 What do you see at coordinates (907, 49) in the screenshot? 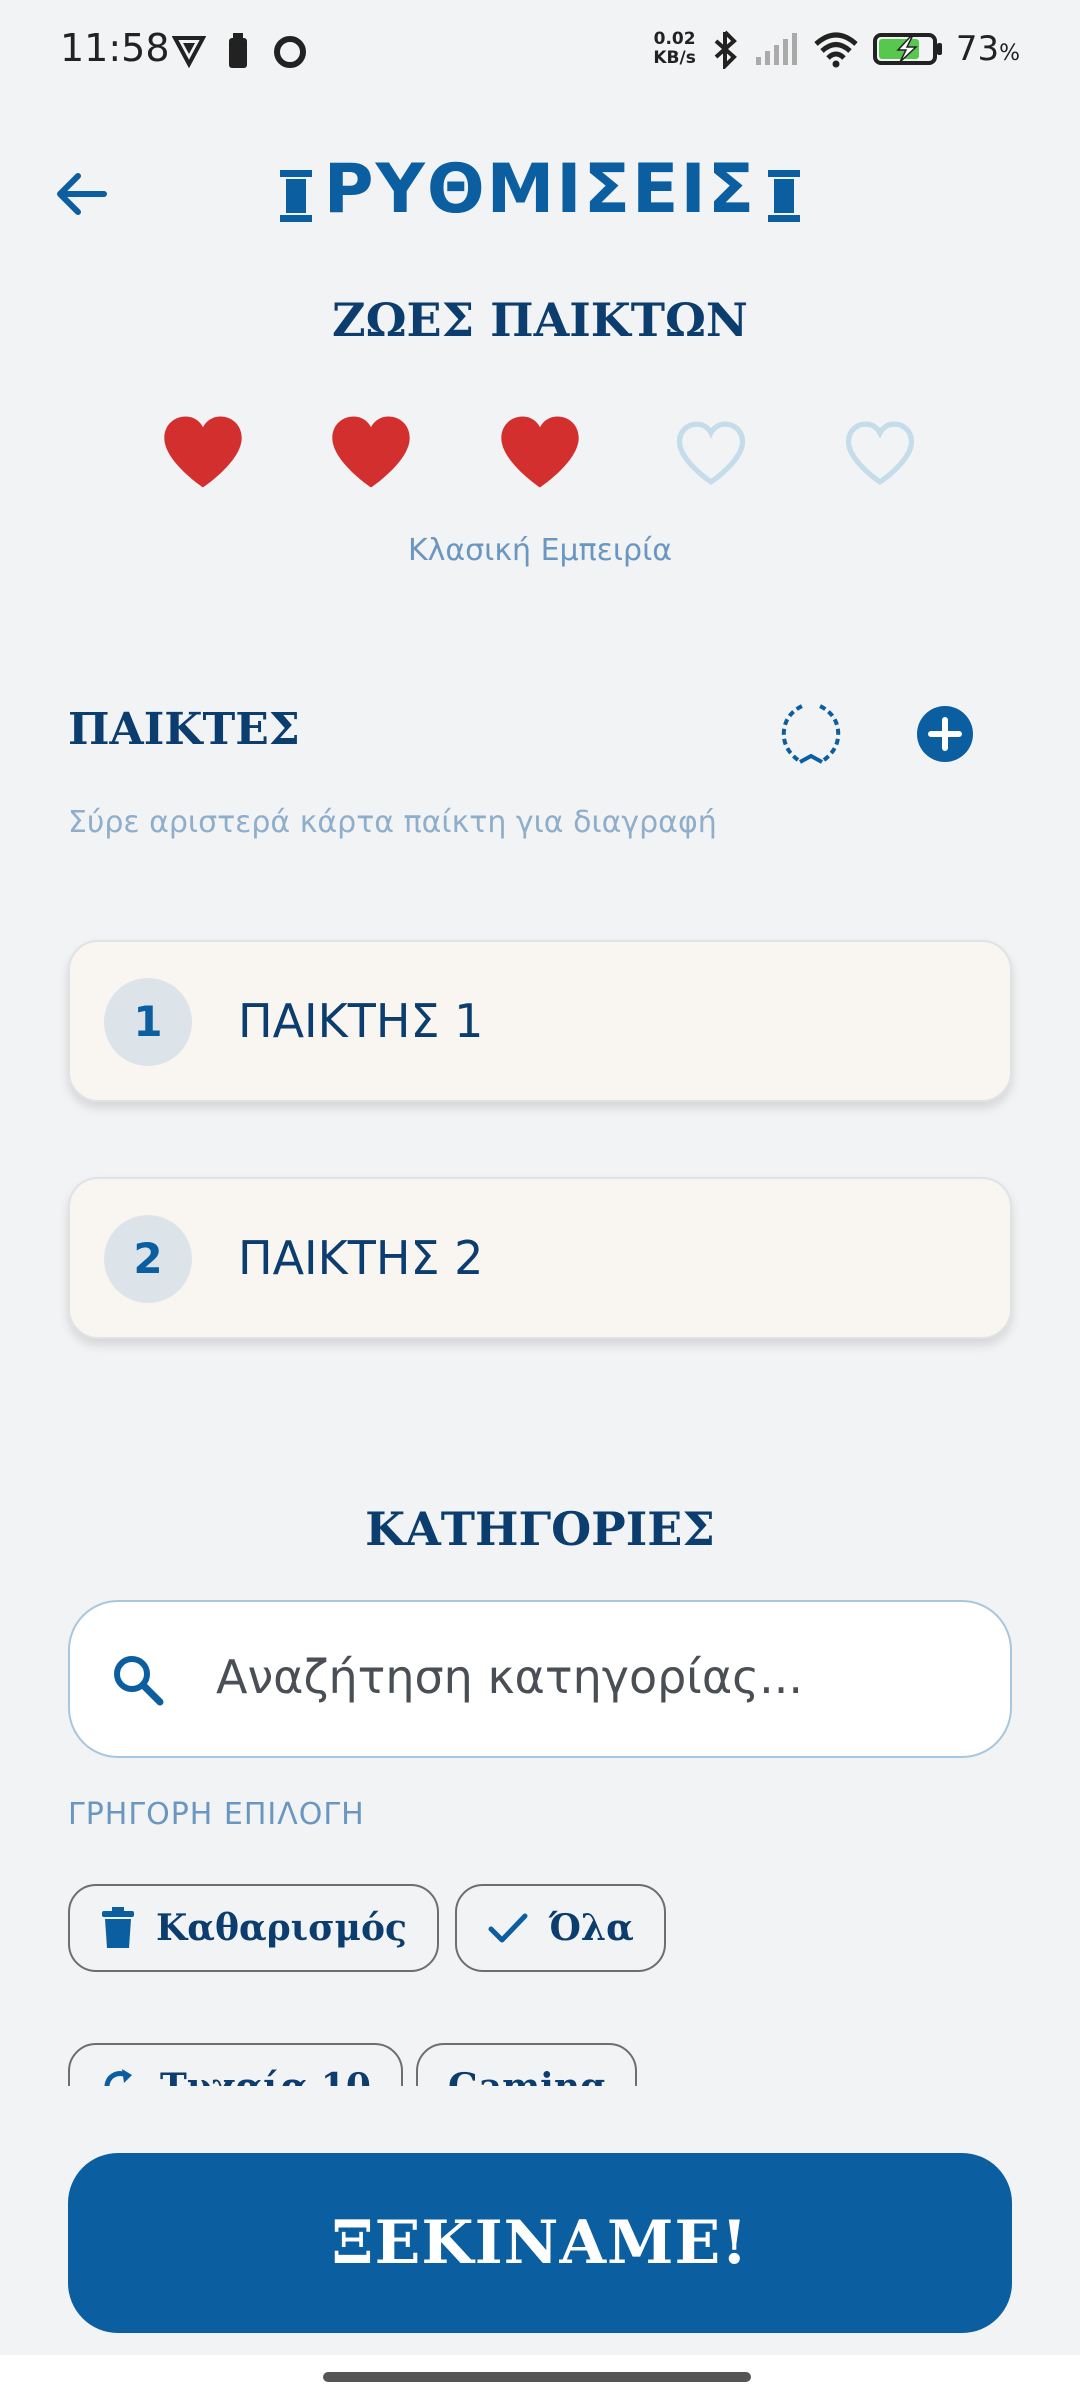
I see `battery-charging-icon` at bounding box center [907, 49].